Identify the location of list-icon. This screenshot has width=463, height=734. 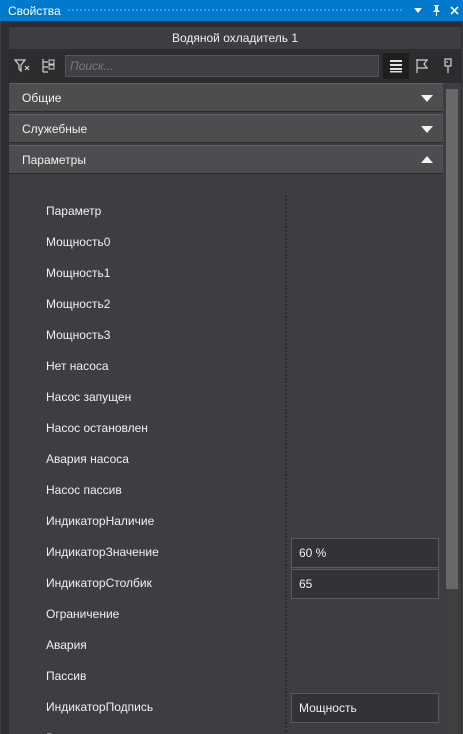
(396, 66).